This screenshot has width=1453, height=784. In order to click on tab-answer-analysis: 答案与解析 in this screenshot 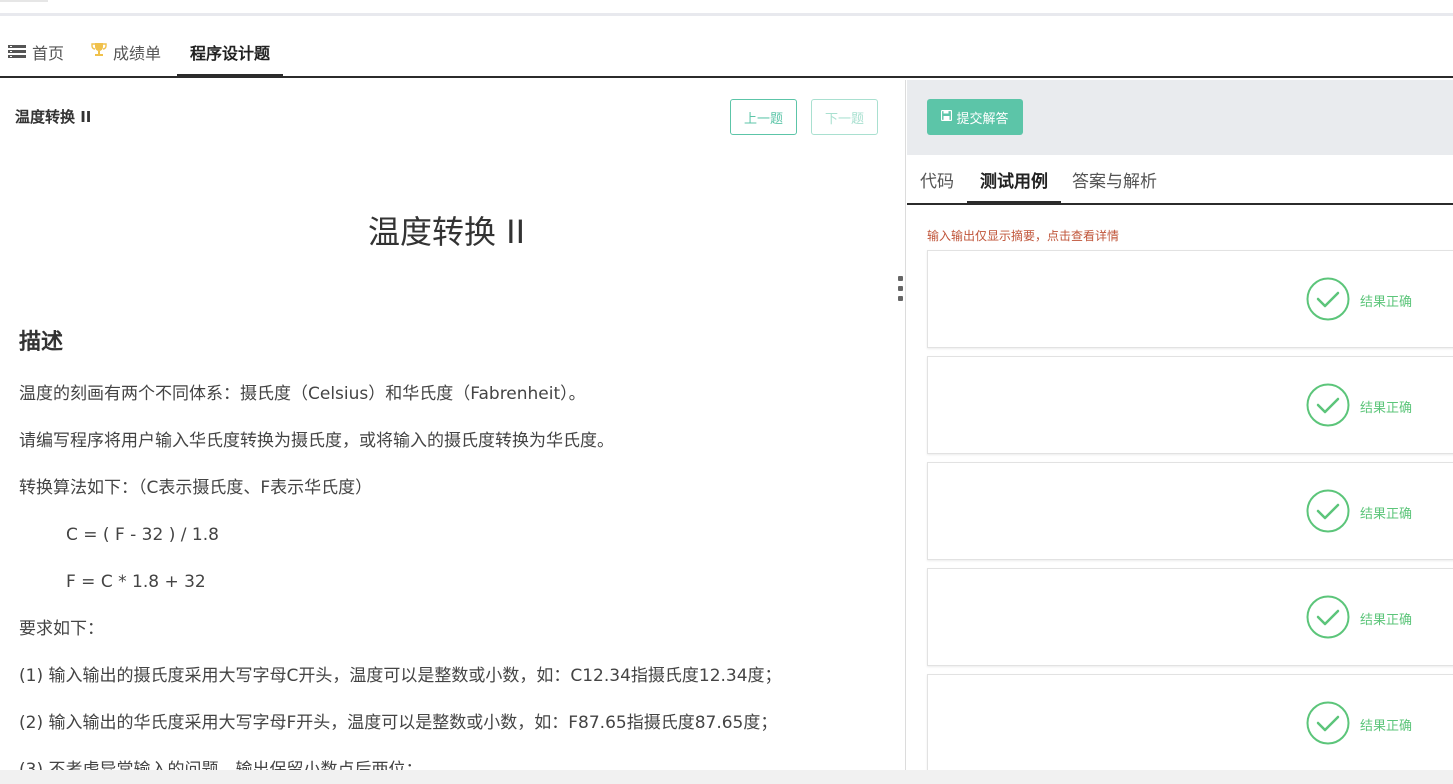, I will do `click(1114, 179)`.